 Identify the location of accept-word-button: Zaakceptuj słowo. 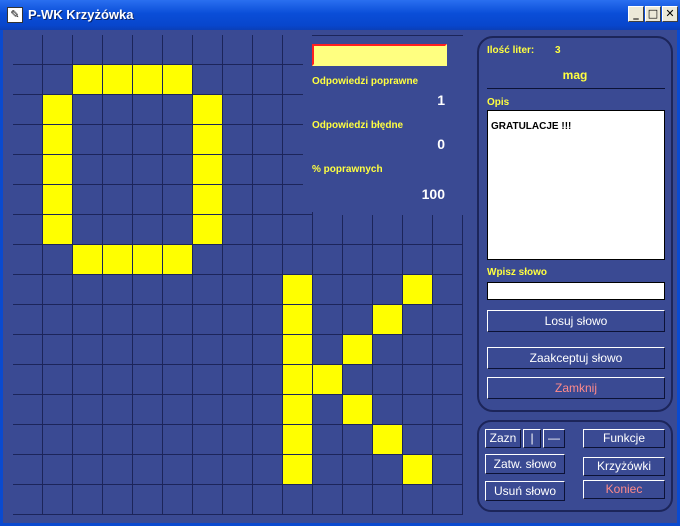
(576, 358).